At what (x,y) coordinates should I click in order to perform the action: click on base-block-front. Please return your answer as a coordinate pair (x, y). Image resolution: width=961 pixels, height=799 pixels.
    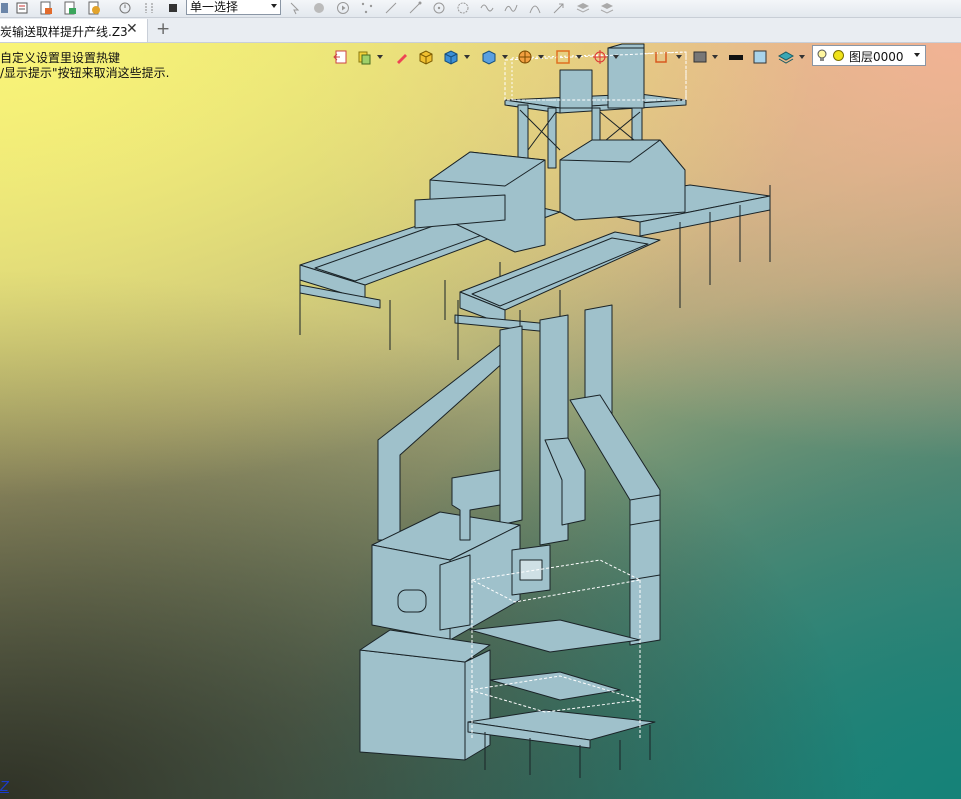
    Looking at the image, I should click on (412, 705).